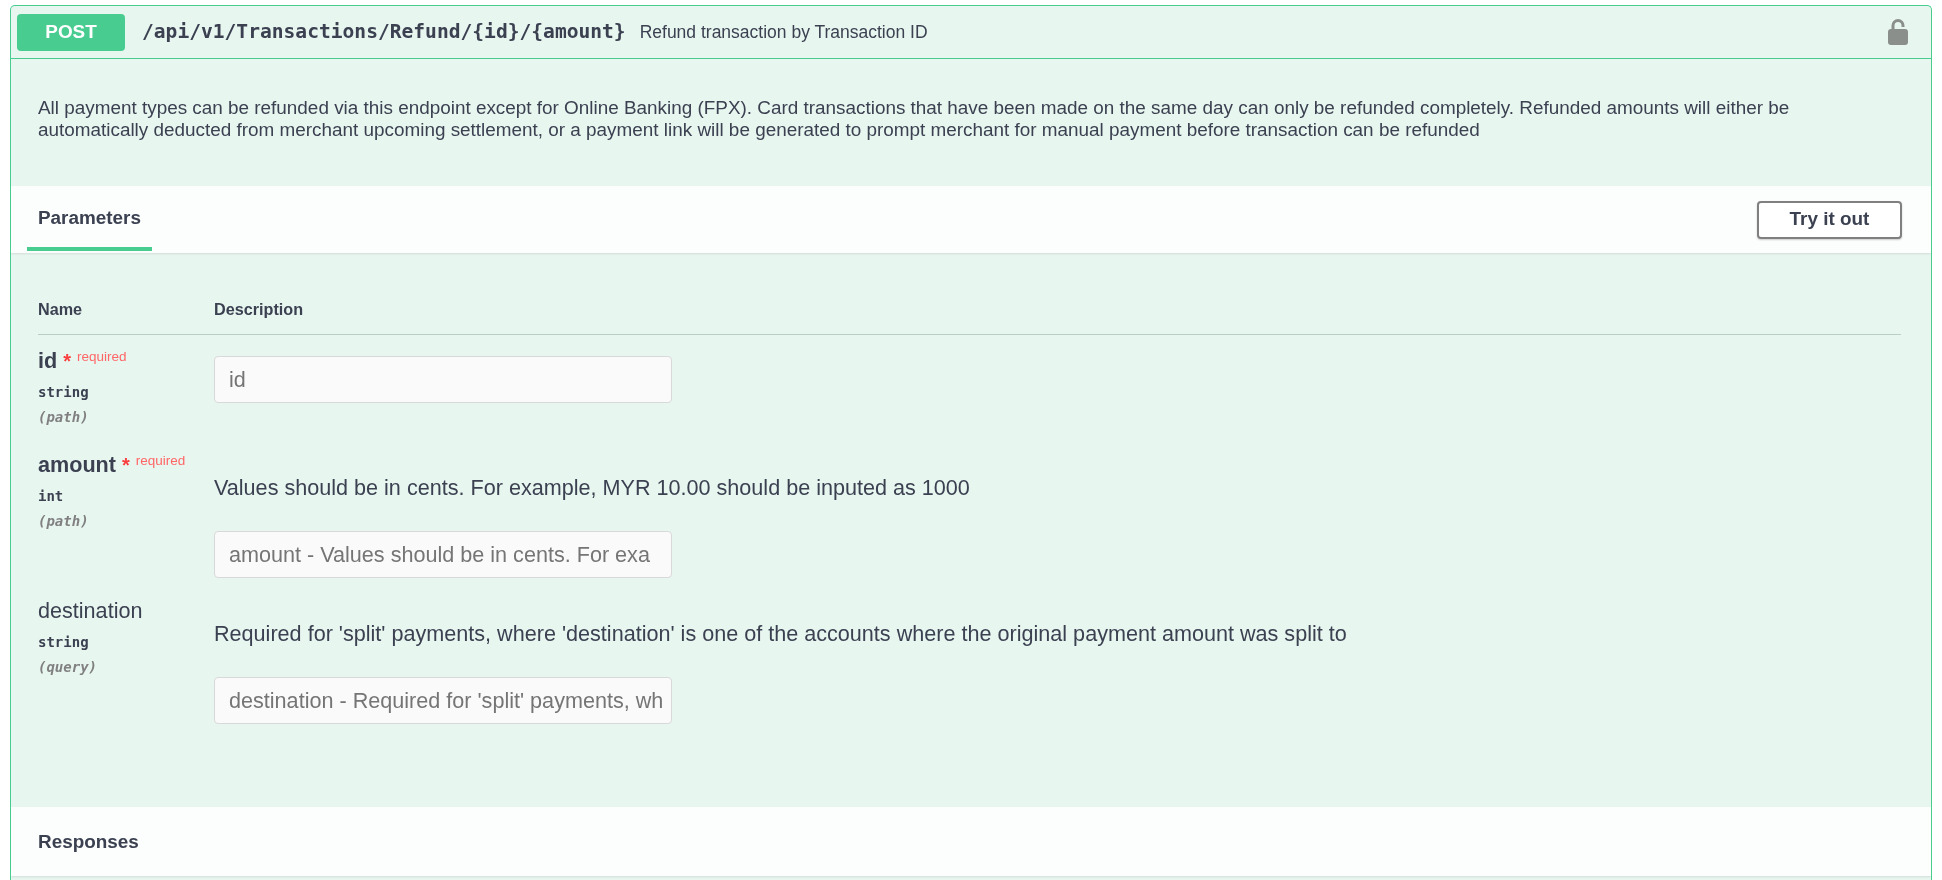  Describe the element at coordinates (783, 32) in the screenshot. I see `endpoint-summary: Refund transaction by Transaction ID` at that location.